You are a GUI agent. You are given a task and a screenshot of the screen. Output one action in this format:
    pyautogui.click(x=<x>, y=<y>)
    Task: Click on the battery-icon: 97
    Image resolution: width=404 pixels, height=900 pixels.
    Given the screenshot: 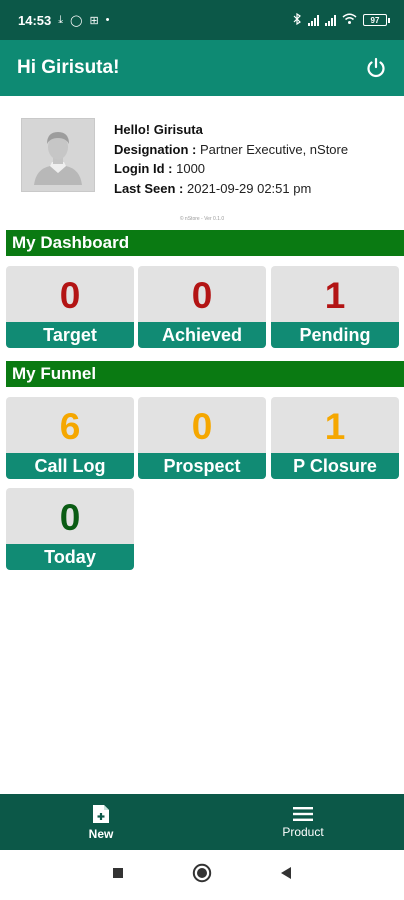 What is the action you would take?
    pyautogui.click(x=376, y=20)
    